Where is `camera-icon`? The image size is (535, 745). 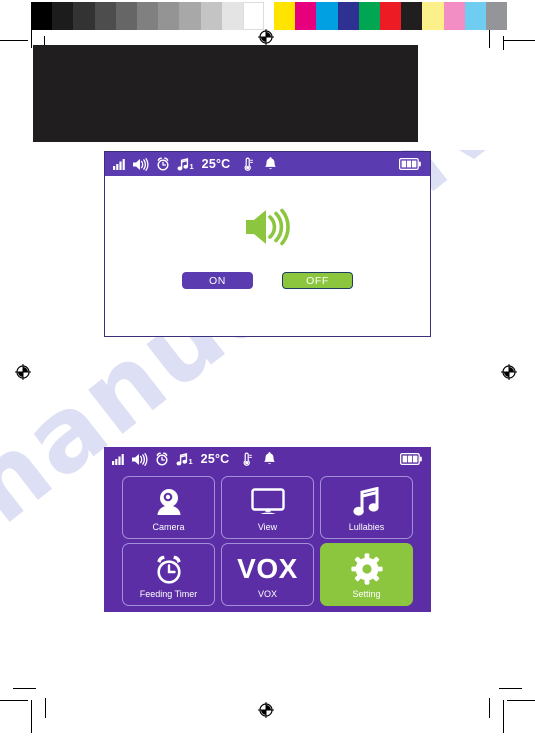
camera-icon is located at coordinates (169, 502).